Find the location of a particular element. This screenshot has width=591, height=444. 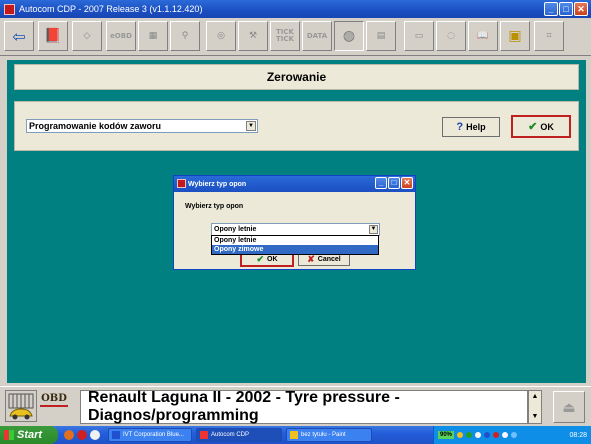

start-label: Start is located at coordinates (30, 435).